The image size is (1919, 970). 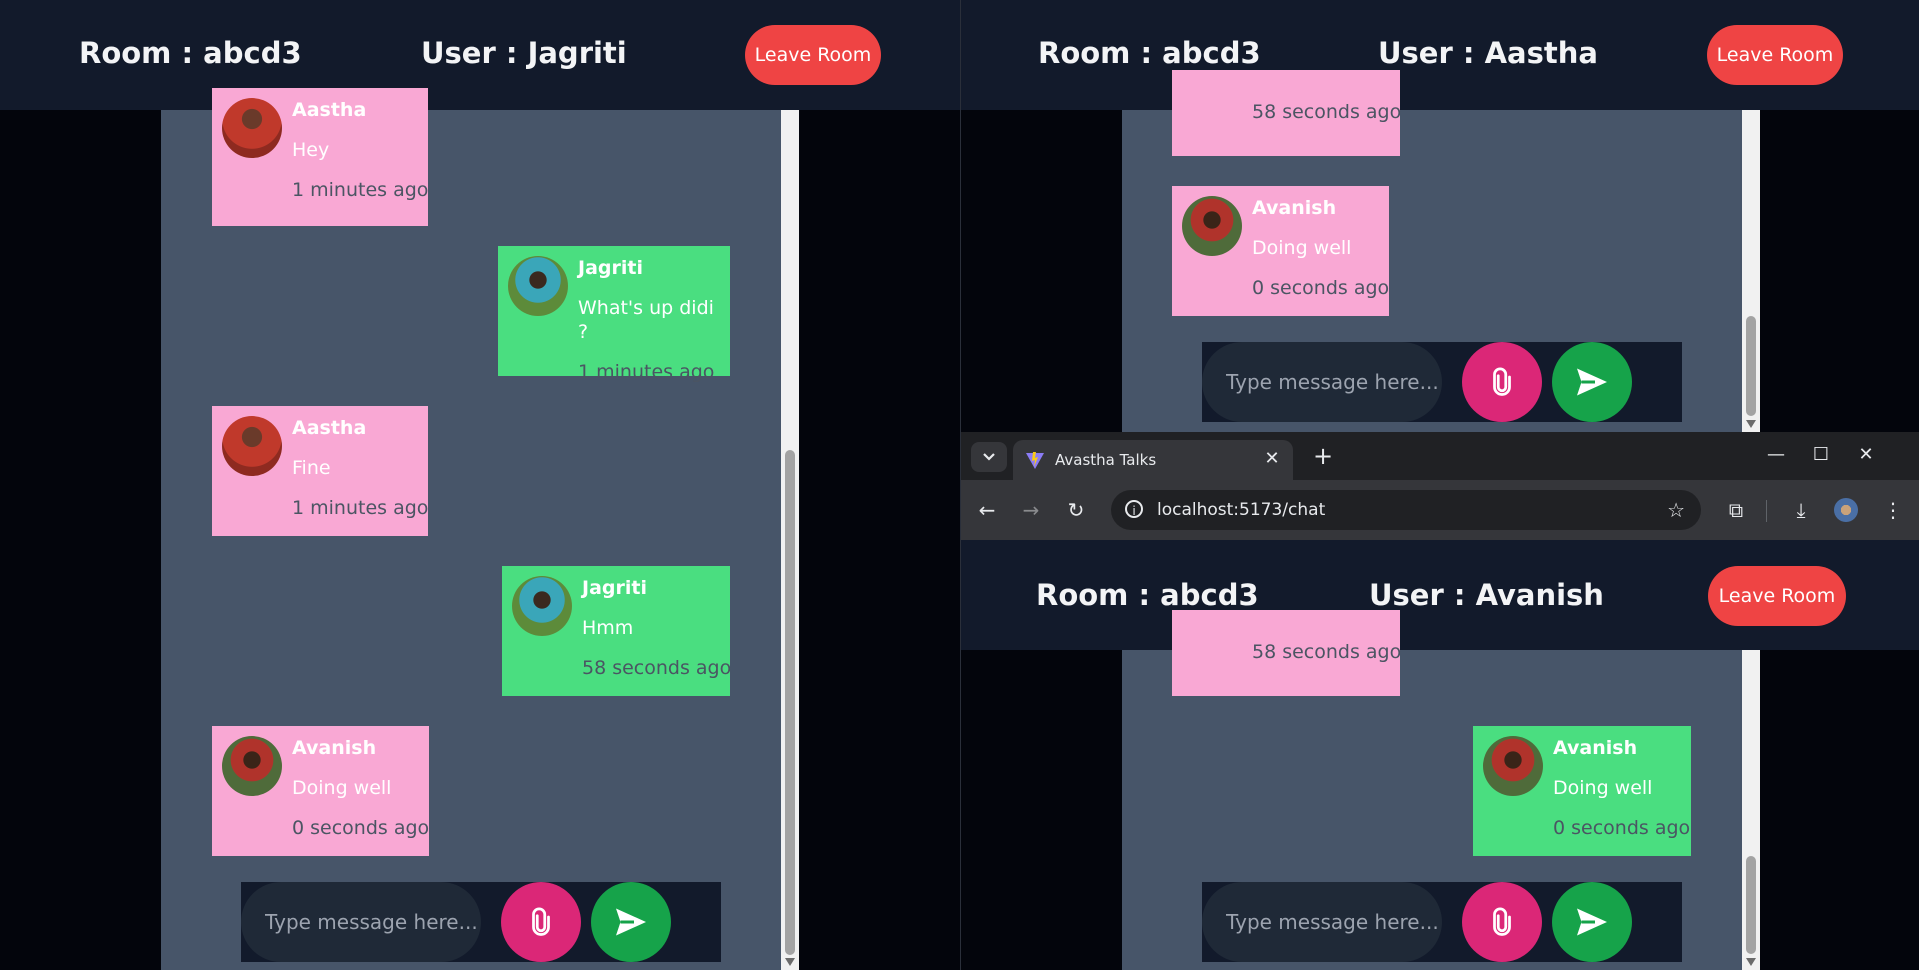 I want to click on message-text: What's up didi ?, so click(x=646, y=320).